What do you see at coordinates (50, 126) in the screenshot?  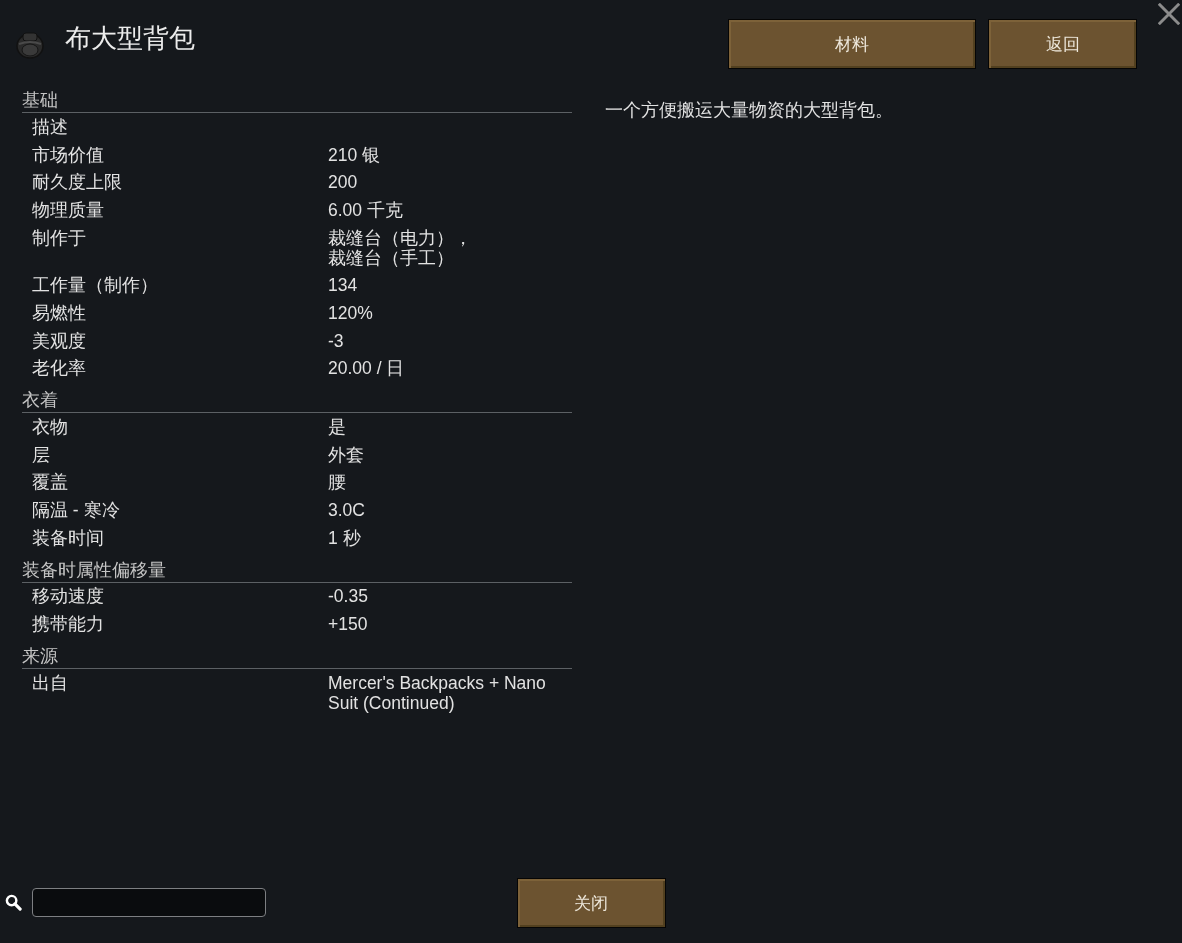 I see `stat-label: 描述` at bounding box center [50, 126].